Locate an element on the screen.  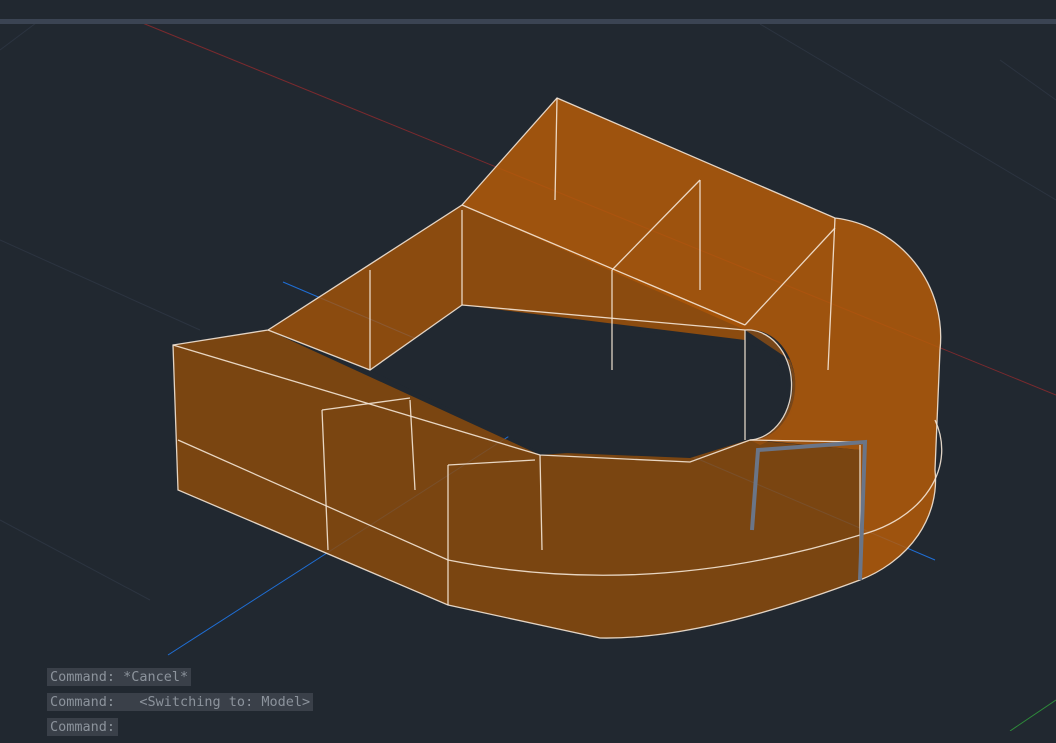
command-prompt: Command: is located at coordinates (83, 727).